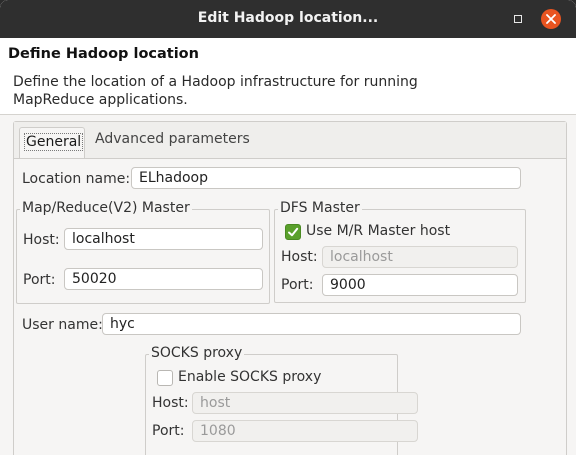  What do you see at coordinates (168, 431) in the screenshot?
I see `socks-port-label: Port:` at bounding box center [168, 431].